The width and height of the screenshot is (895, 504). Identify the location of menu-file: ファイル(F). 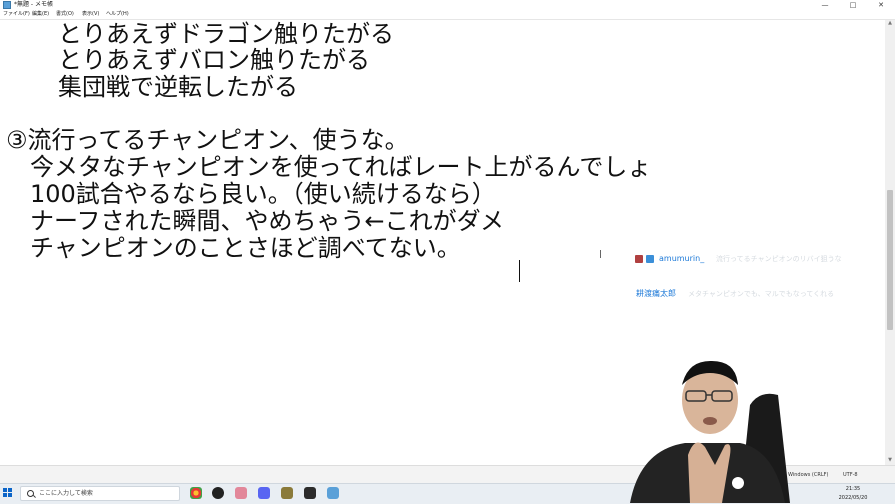
(16, 14).